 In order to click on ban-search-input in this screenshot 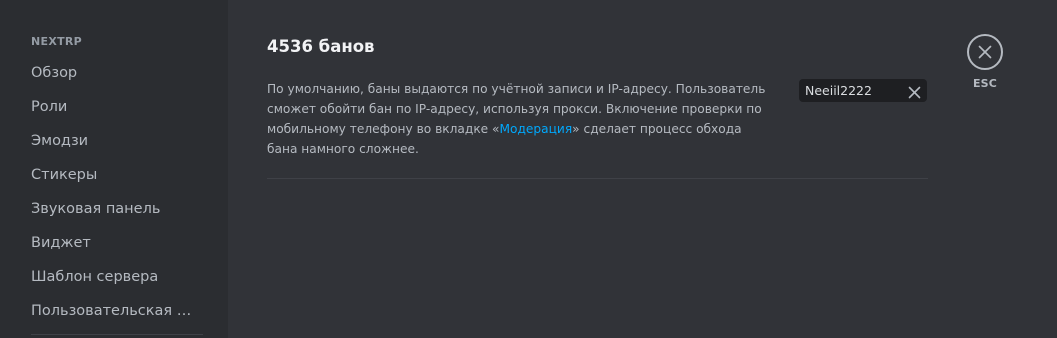, I will do `click(854, 90)`.